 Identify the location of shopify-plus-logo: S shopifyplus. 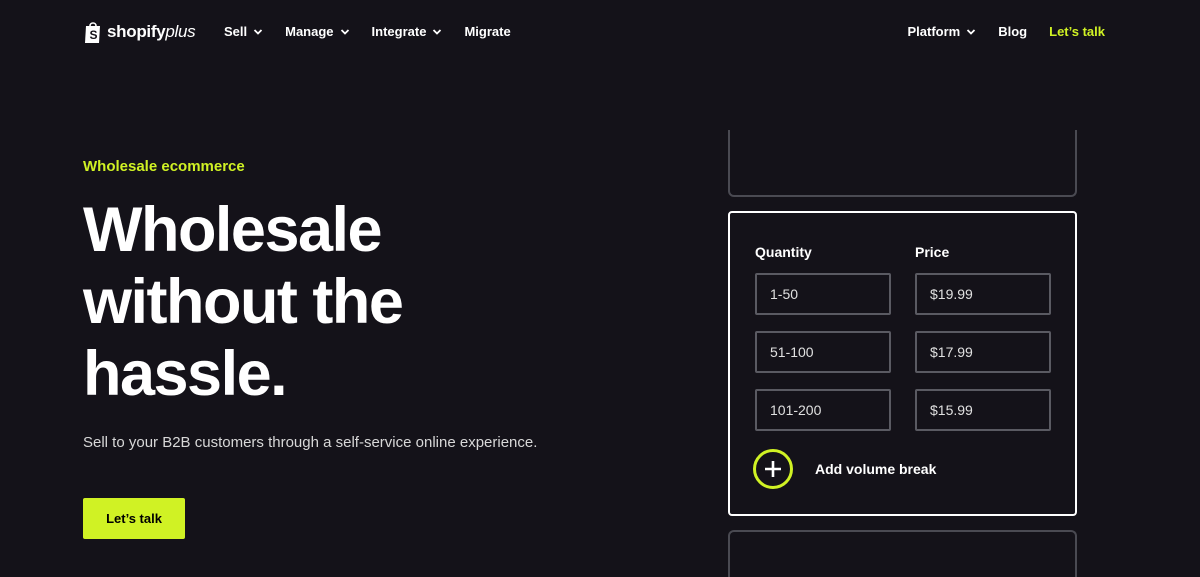
(139, 32).